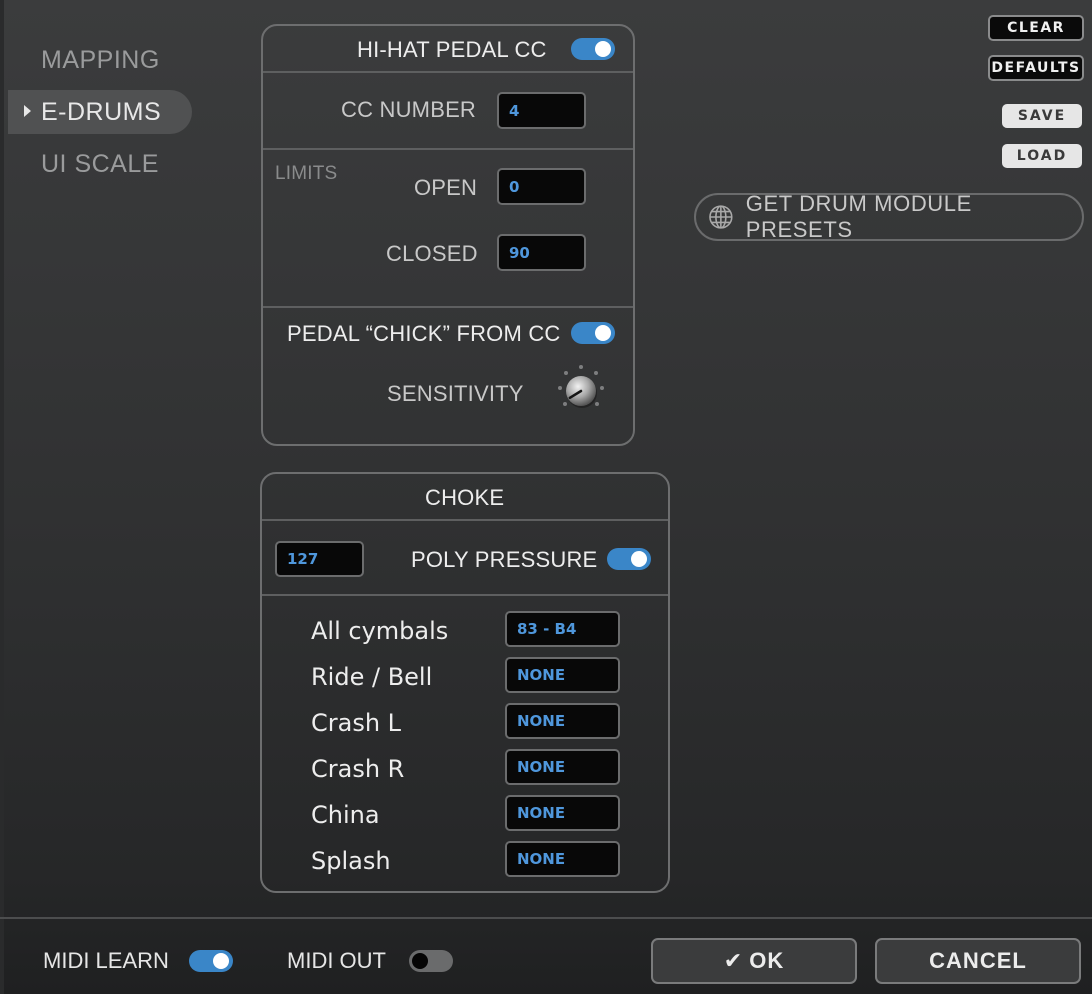 Image resolution: width=1092 pixels, height=994 pixels. What do you see at coordinates (541, 252) in the screenshot?
I see `closed-limit-field: 90` at bounding box center [541, 252].